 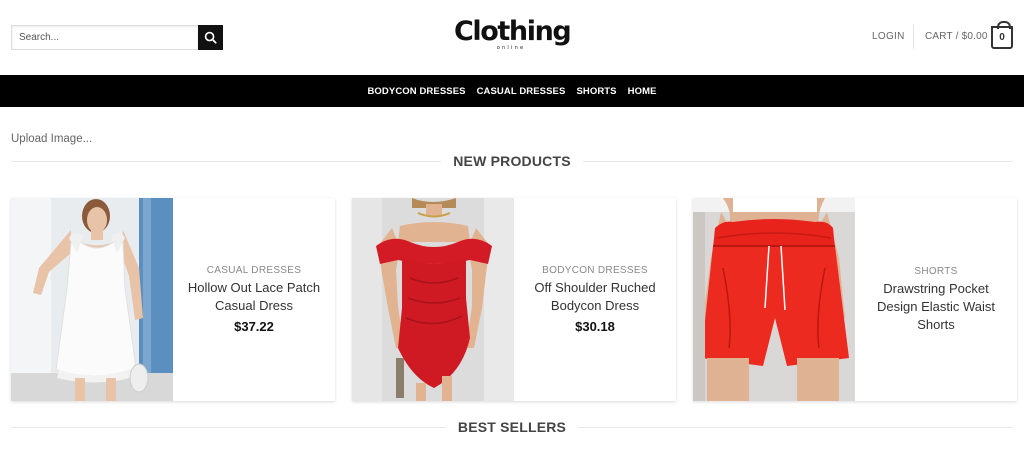 What do you see at coordinates (433, 299) in the screenshot?
I see `product-image-red-bodycon-dress` at bounding box center [433, 299].